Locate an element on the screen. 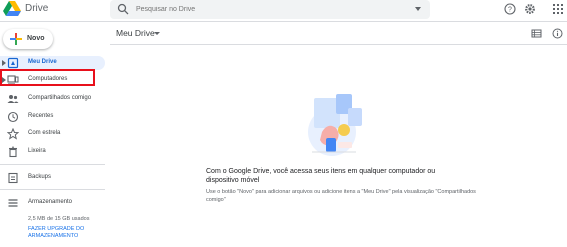  sidebar-item-label: Armazenamento is located at coordinates (50, 202).